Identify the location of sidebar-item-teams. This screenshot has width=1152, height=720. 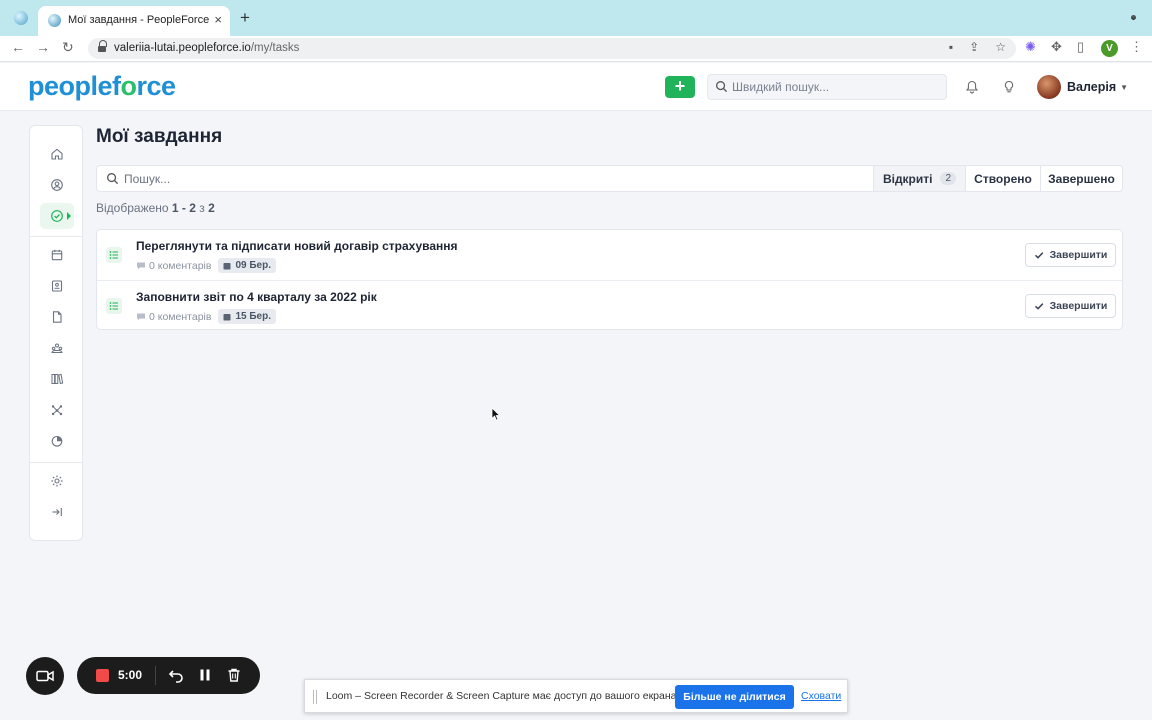
(57, 348).